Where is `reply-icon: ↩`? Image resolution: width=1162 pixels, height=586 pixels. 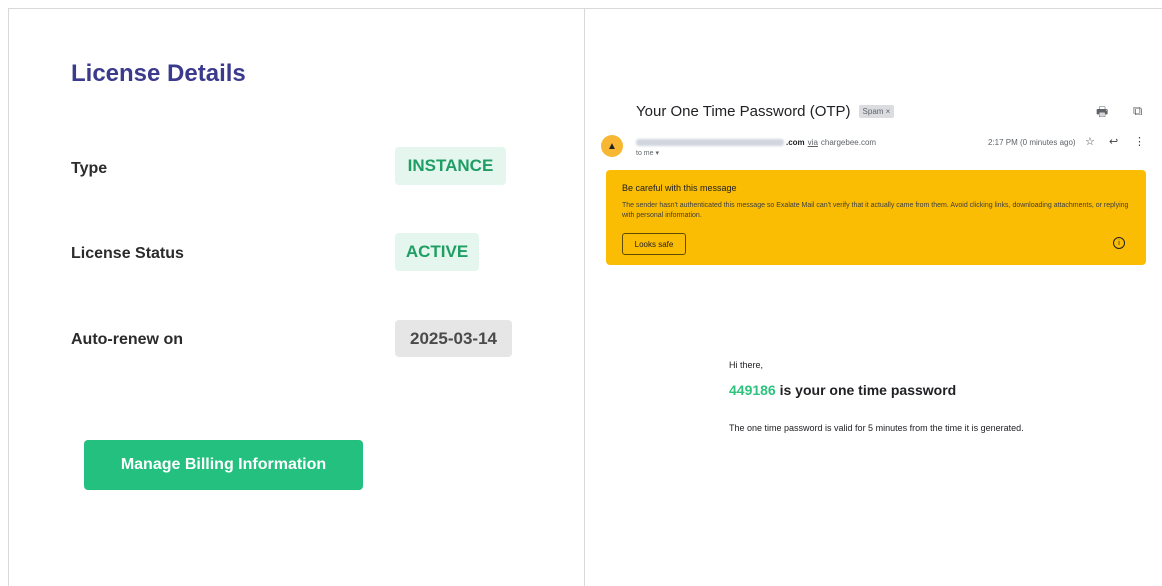 reply-icon: ↩ is located at coordinates (1113, 141).